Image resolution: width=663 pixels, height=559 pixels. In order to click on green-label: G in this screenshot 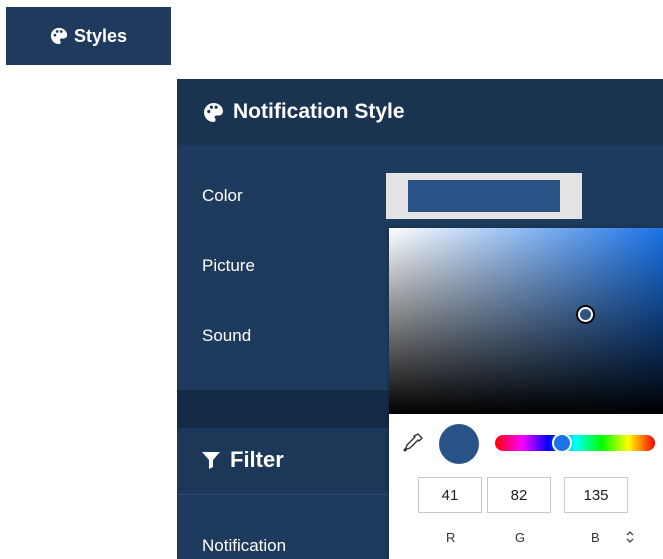, I will do `click(520, 537)`.